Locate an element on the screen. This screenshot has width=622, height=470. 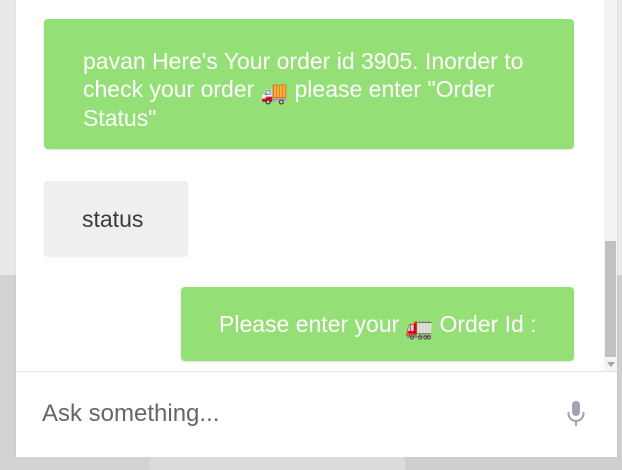
microphone-icon is located at coordinates (576, 414).